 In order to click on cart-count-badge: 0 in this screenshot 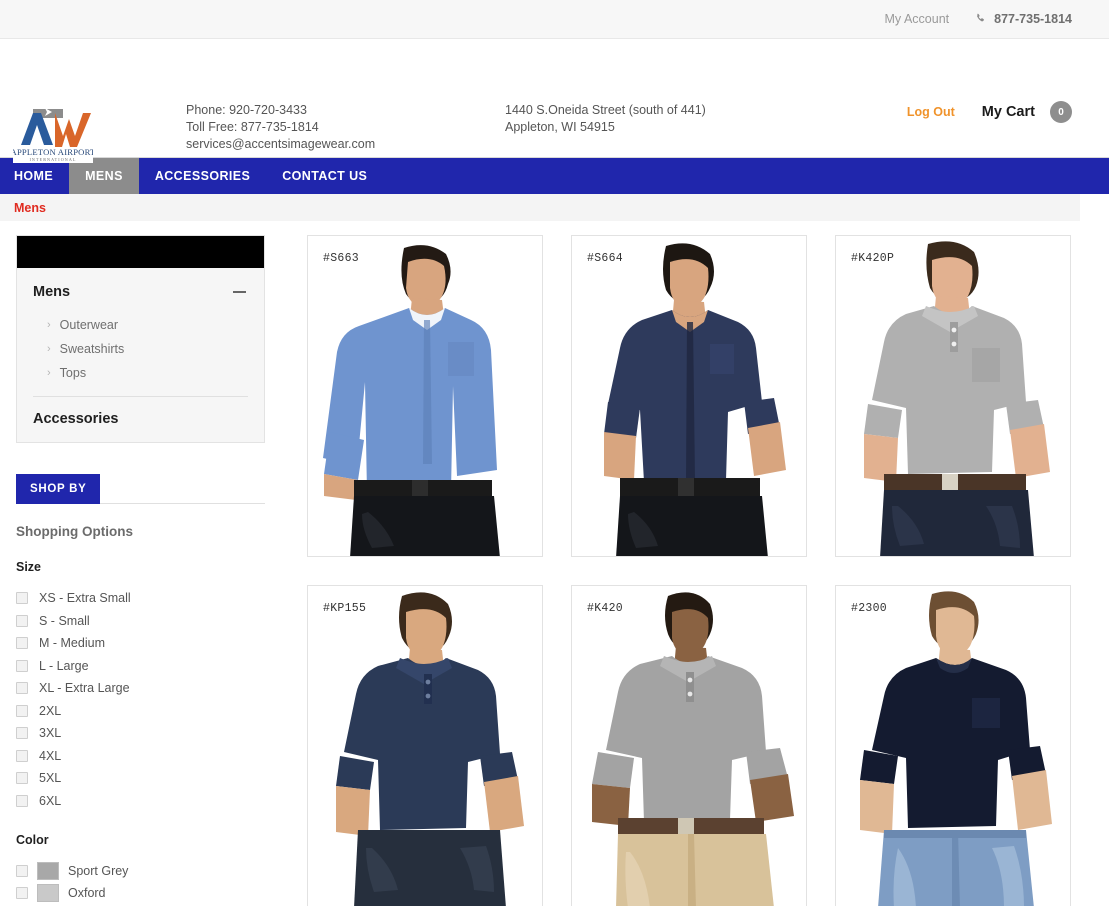, I will do `click(1061, 112)`.